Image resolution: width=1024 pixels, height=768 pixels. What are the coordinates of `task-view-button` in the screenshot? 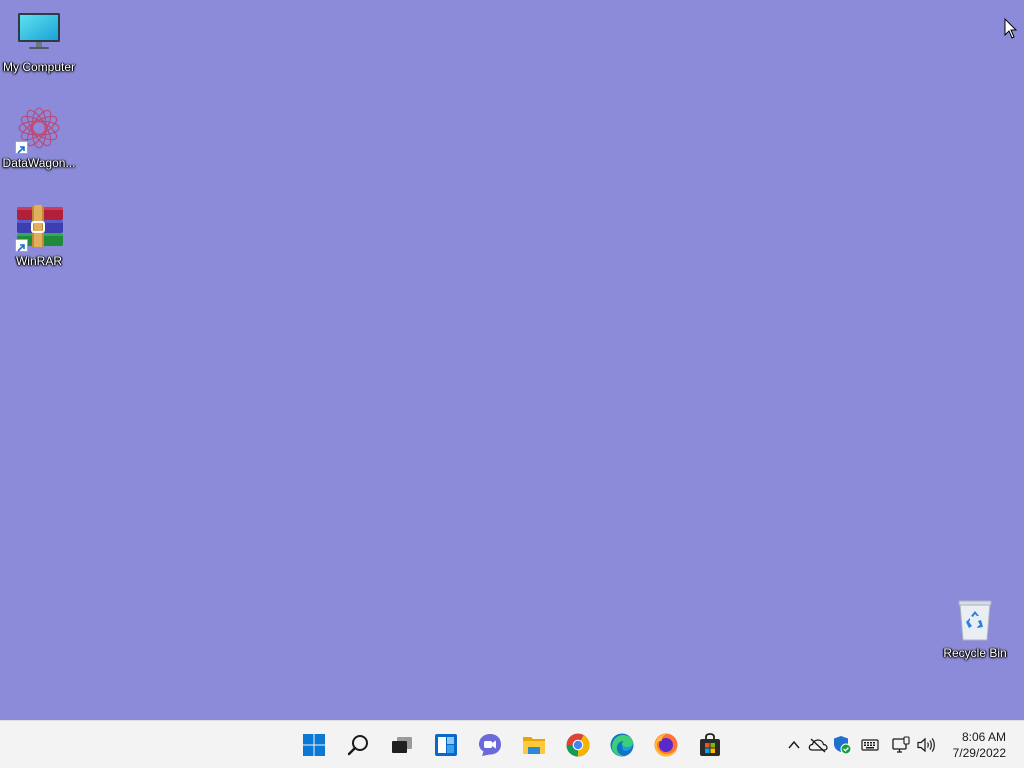 It's located at (402, 745).